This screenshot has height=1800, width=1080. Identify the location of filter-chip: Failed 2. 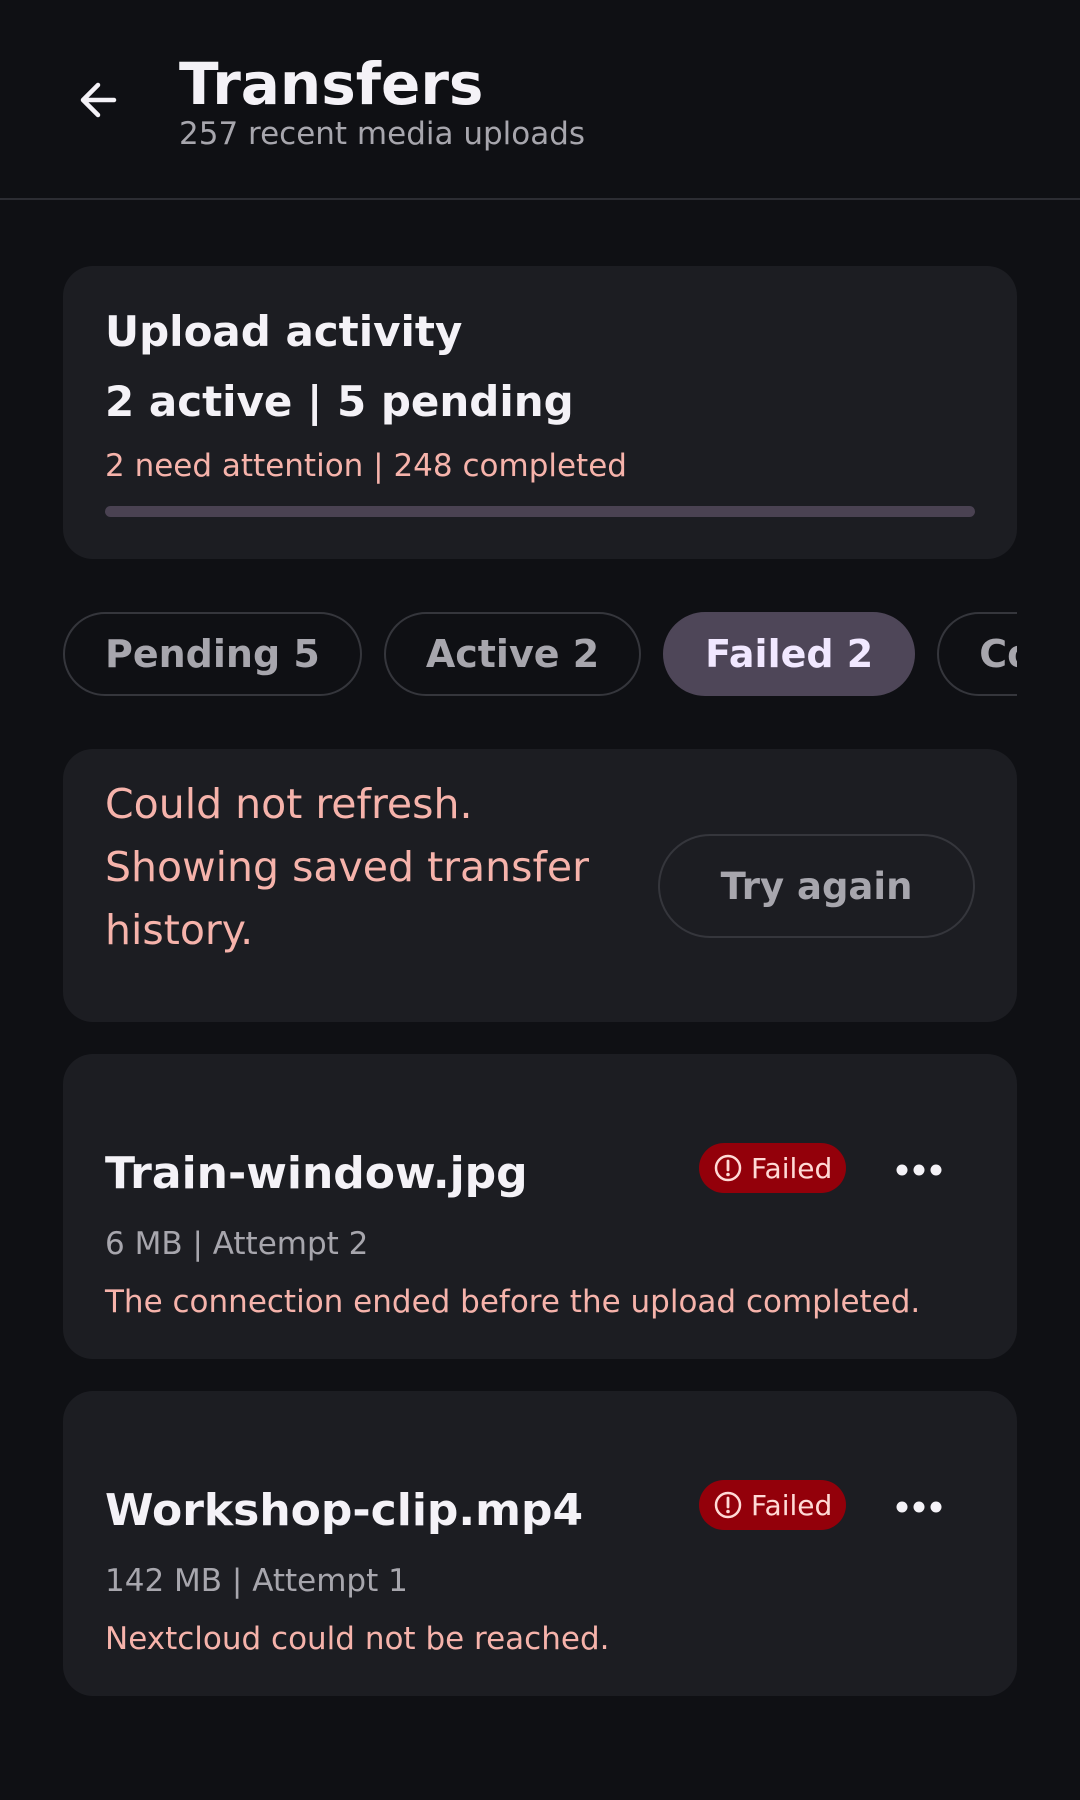
(789, 654).